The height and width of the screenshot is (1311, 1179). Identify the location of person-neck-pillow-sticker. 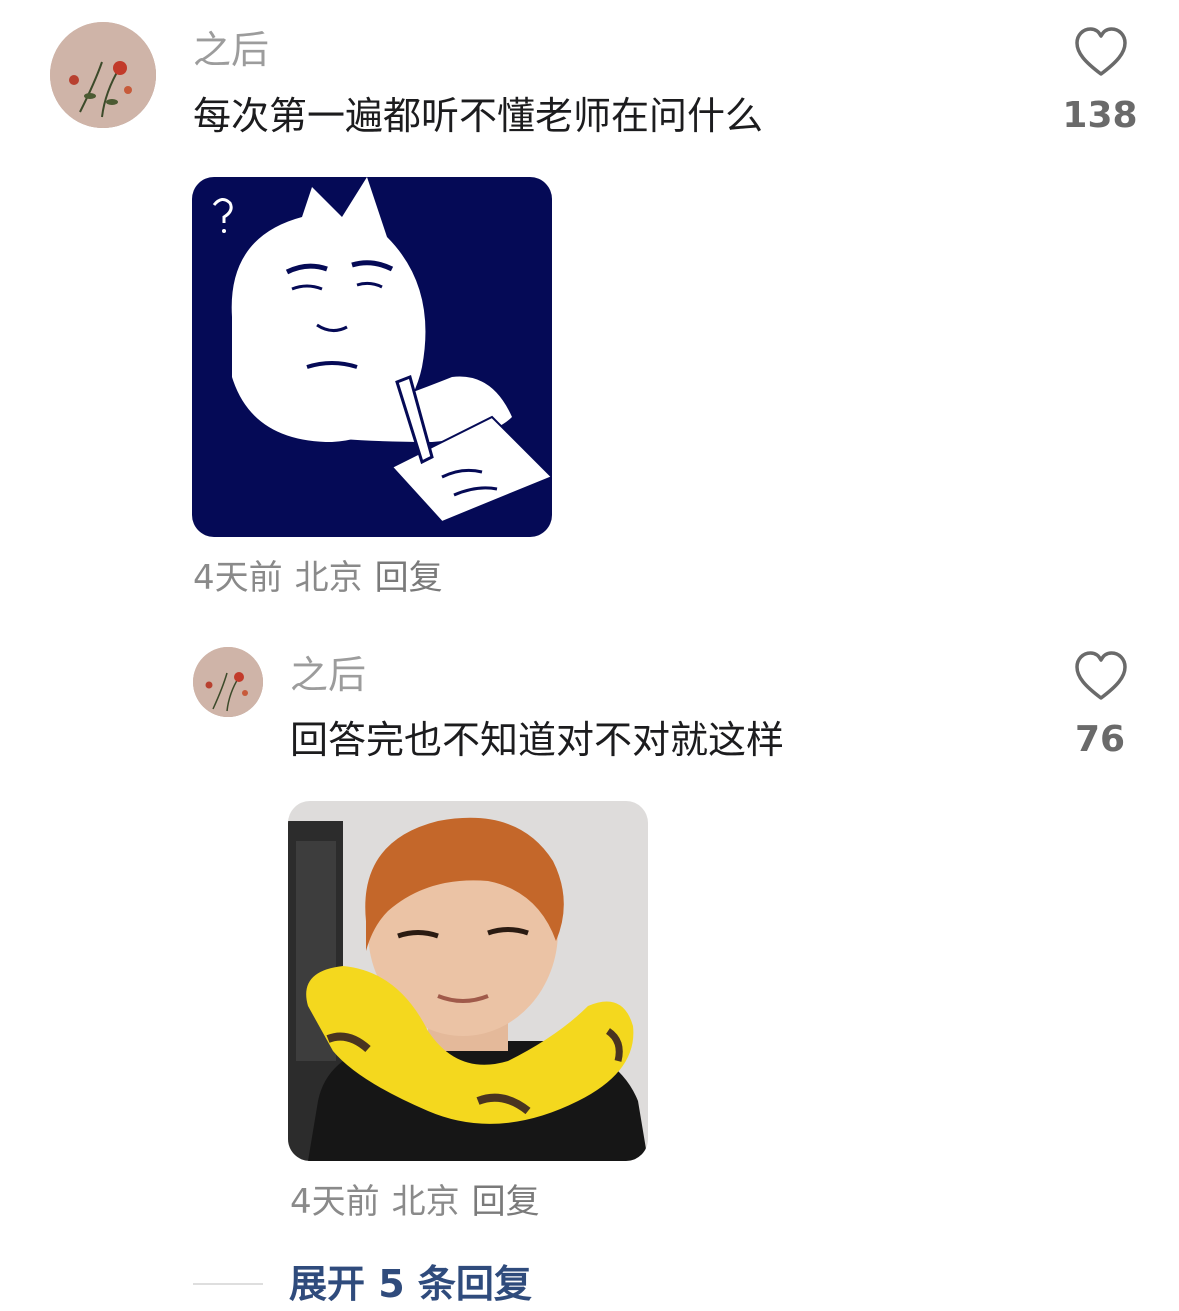
(468, 981).